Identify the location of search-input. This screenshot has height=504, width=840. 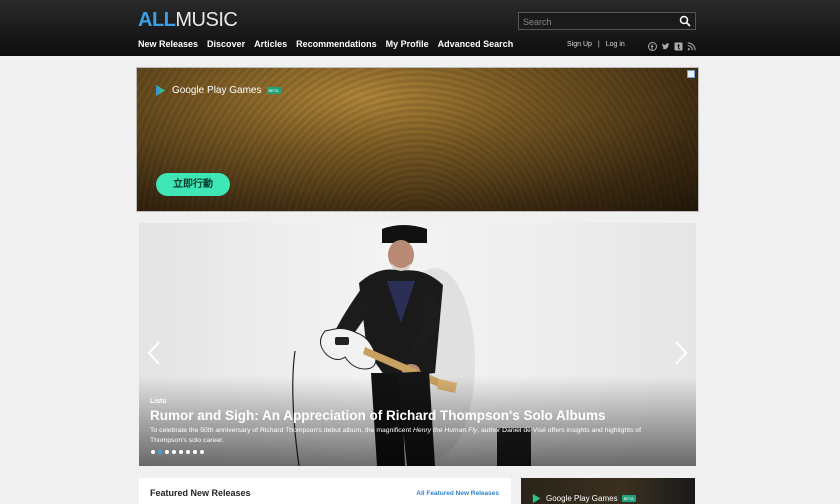
(598, 21).